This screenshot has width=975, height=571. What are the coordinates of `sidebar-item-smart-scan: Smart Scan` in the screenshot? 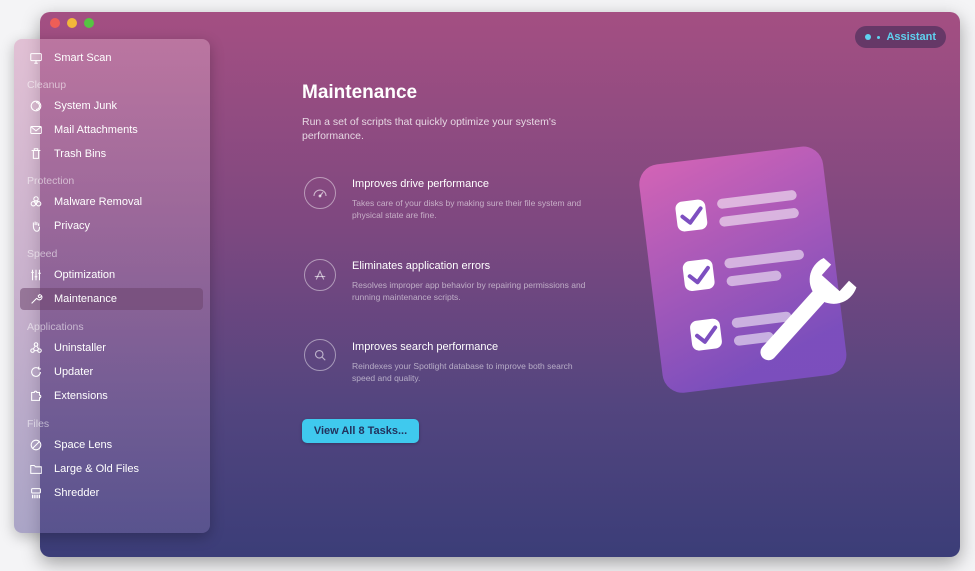 It's located at (111, 58).